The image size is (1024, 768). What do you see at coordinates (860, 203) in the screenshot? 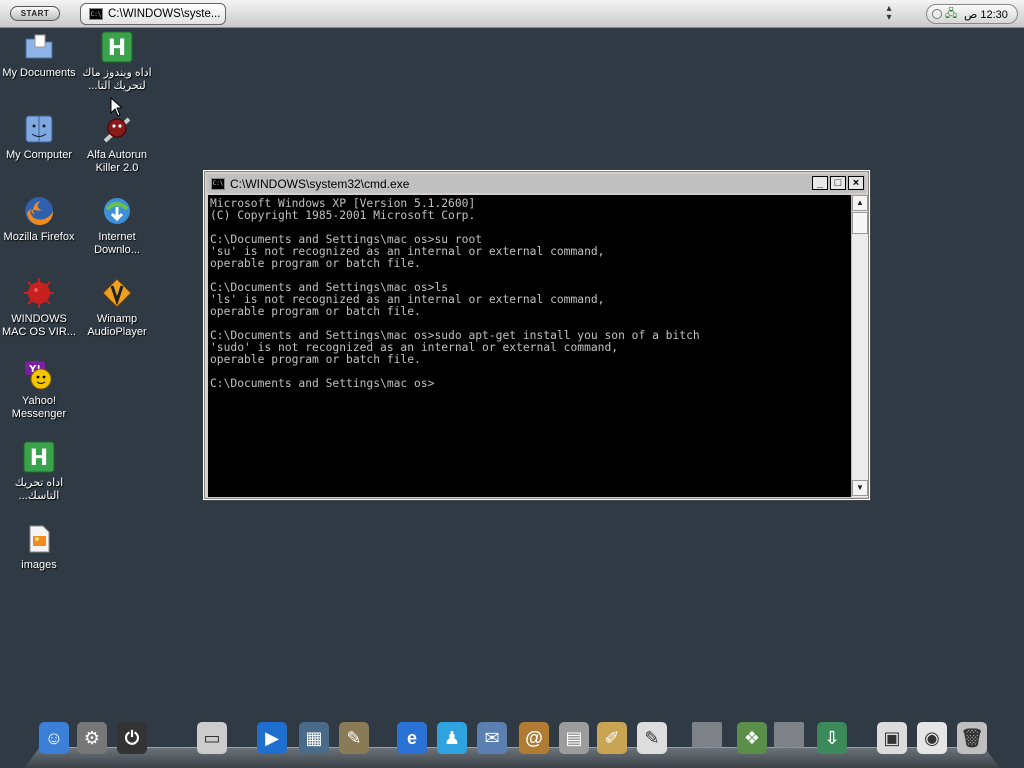
I see `scroll-up-icon: ▲` at bounding box center [860, 203].